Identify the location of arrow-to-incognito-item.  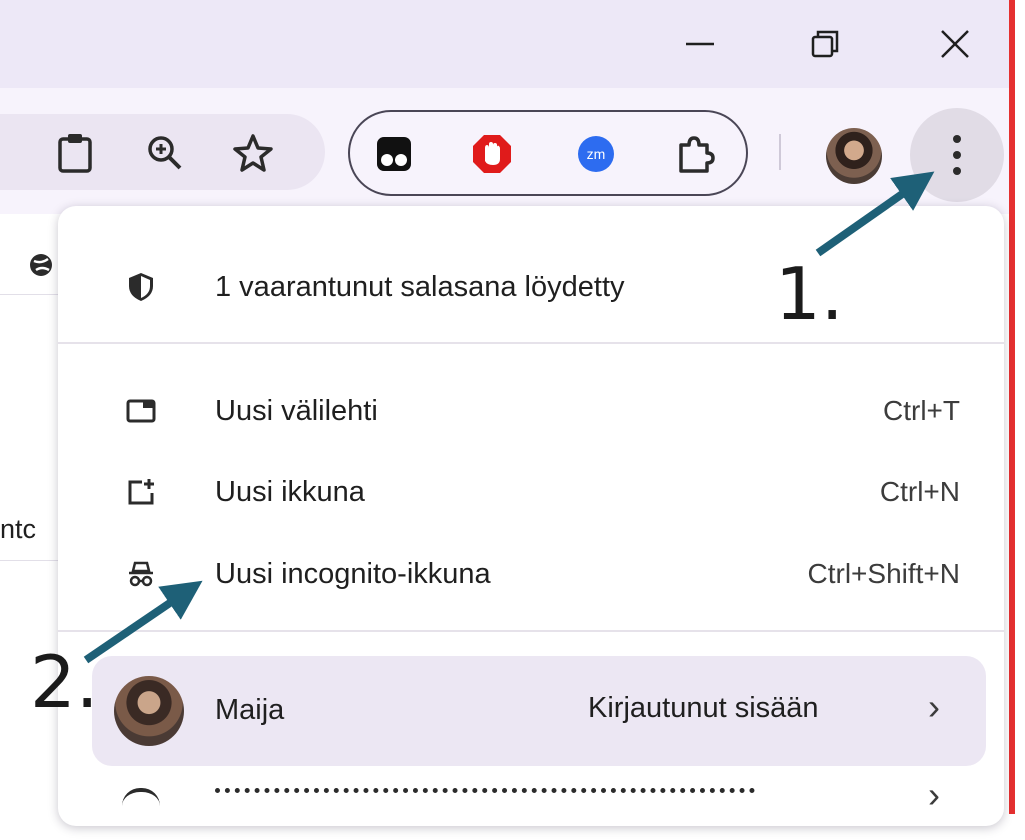
(143, 622).